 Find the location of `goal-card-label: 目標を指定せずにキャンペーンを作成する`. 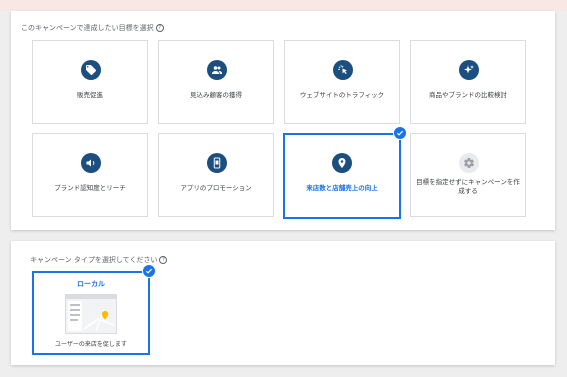

goal-card-label: 目標を指定せずにキャンペーンを作成する is located at coordinates (468, 186).